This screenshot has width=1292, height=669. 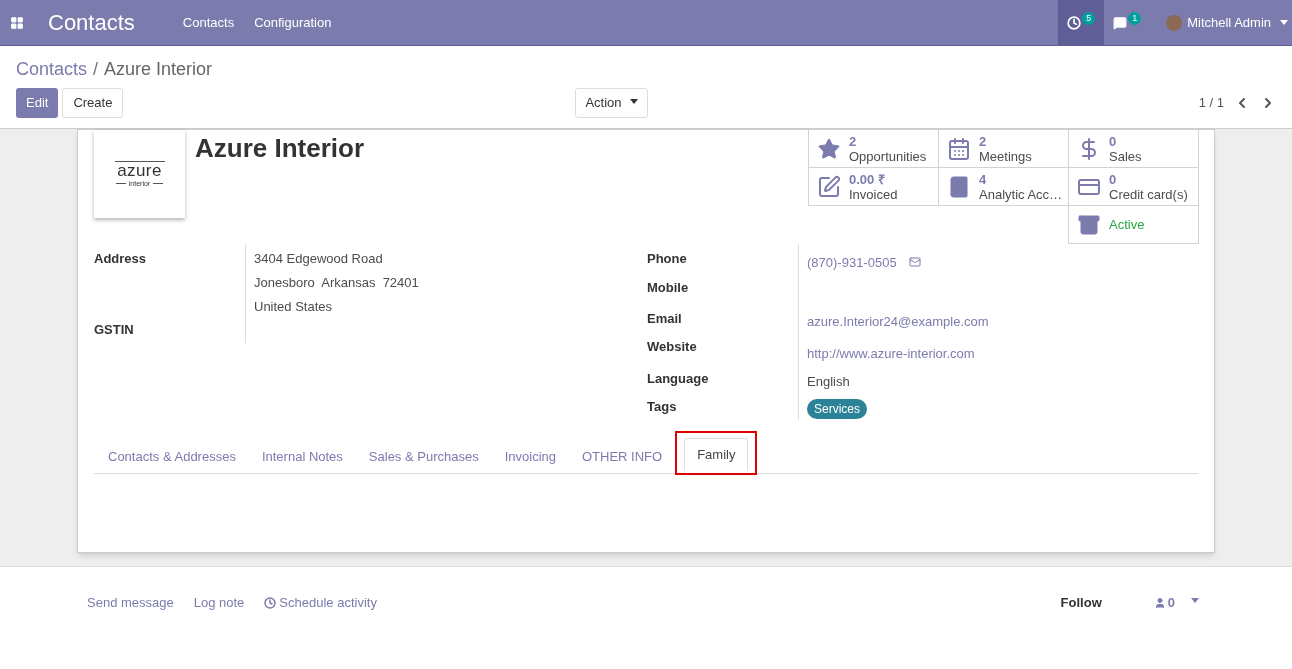 I want to click on field-label: Tags, so click(x=662, y=407).